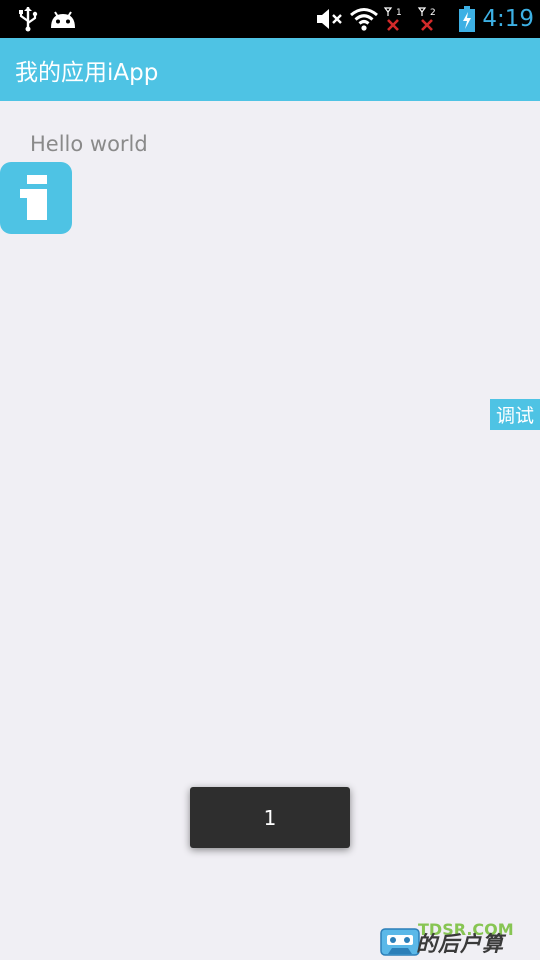  I want to click on mute-icon, so click(329, 19).